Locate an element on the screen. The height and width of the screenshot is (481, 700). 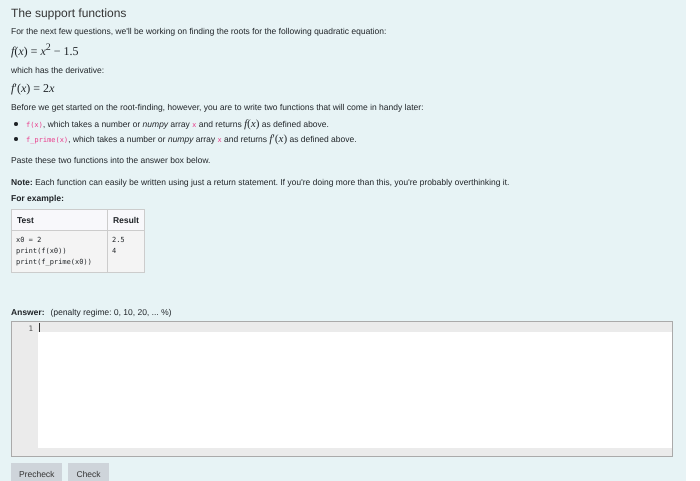
answer-label: Answer: is located at coordinates (28, 312).